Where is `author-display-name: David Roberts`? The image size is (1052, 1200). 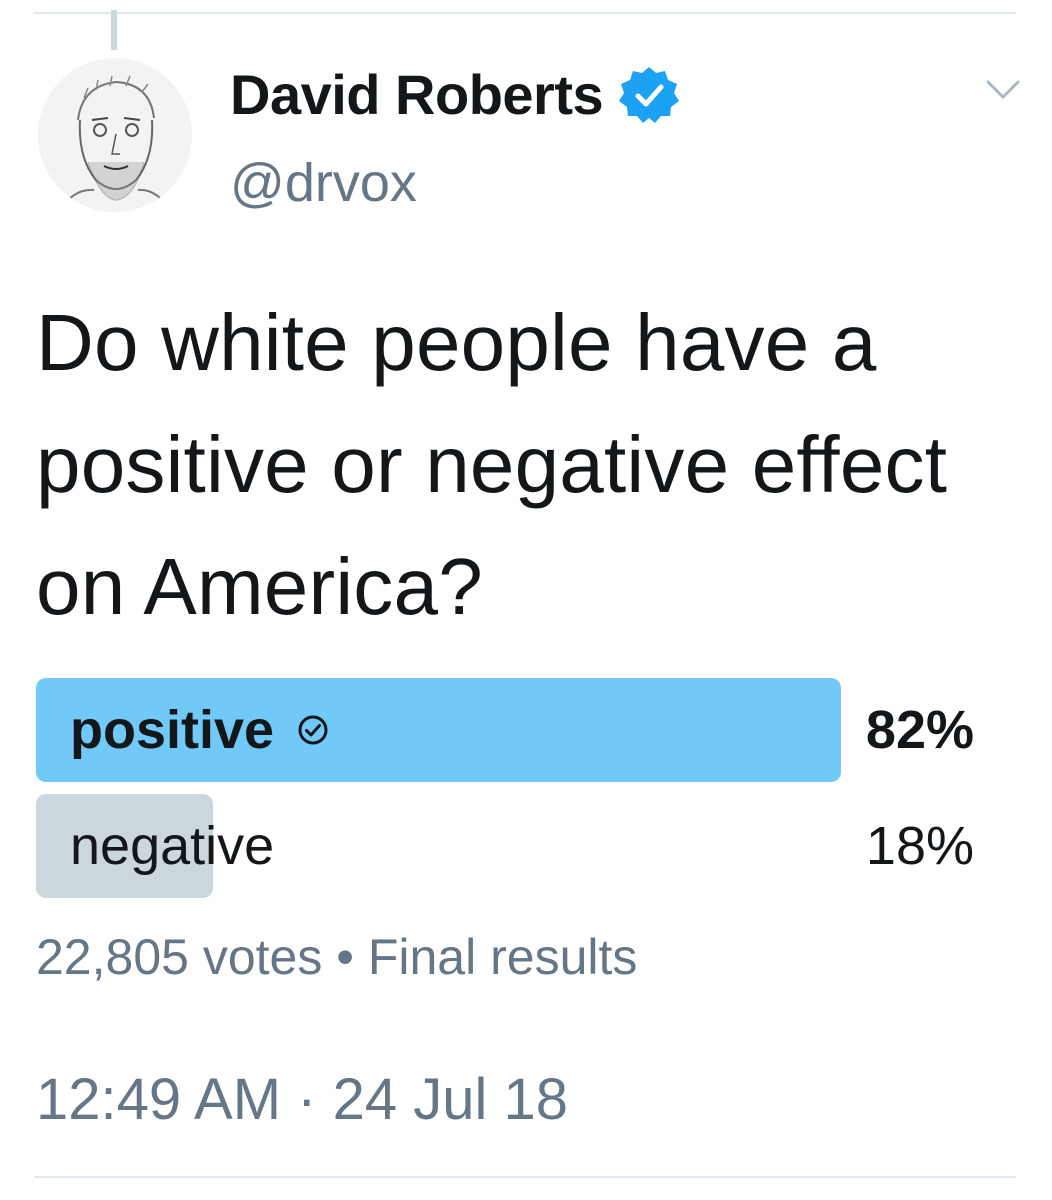 author-display-name: David Roberts is located at coordinates (417, 94).